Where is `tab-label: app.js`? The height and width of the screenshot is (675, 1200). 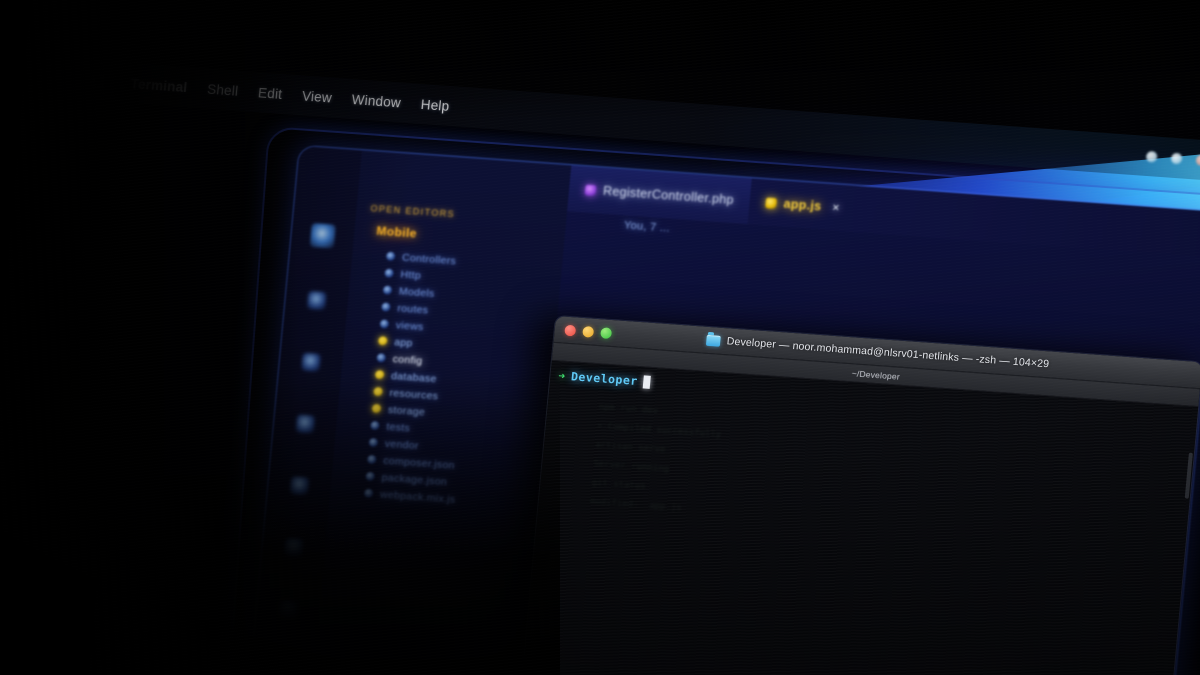
tab-label: app.js is located at coordinates (802, 205).